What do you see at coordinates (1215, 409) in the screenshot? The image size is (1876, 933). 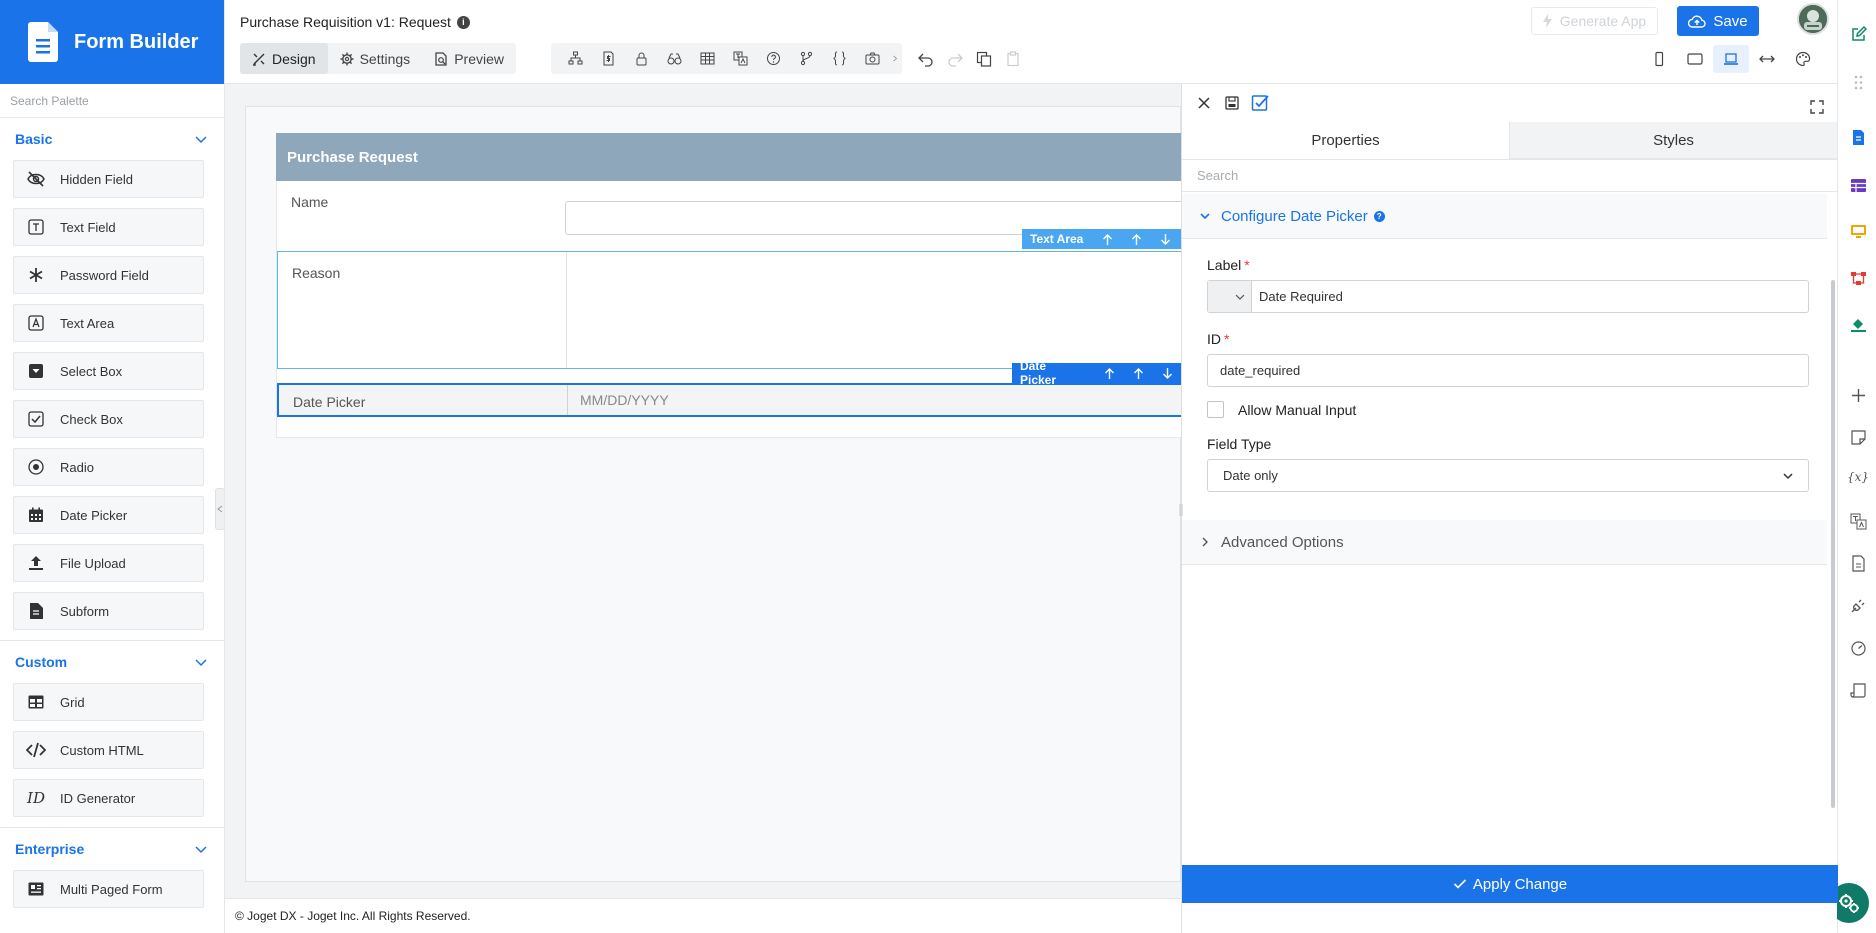 I see `allow-manual-input-checkbox` at bounding box center [1215, 409].